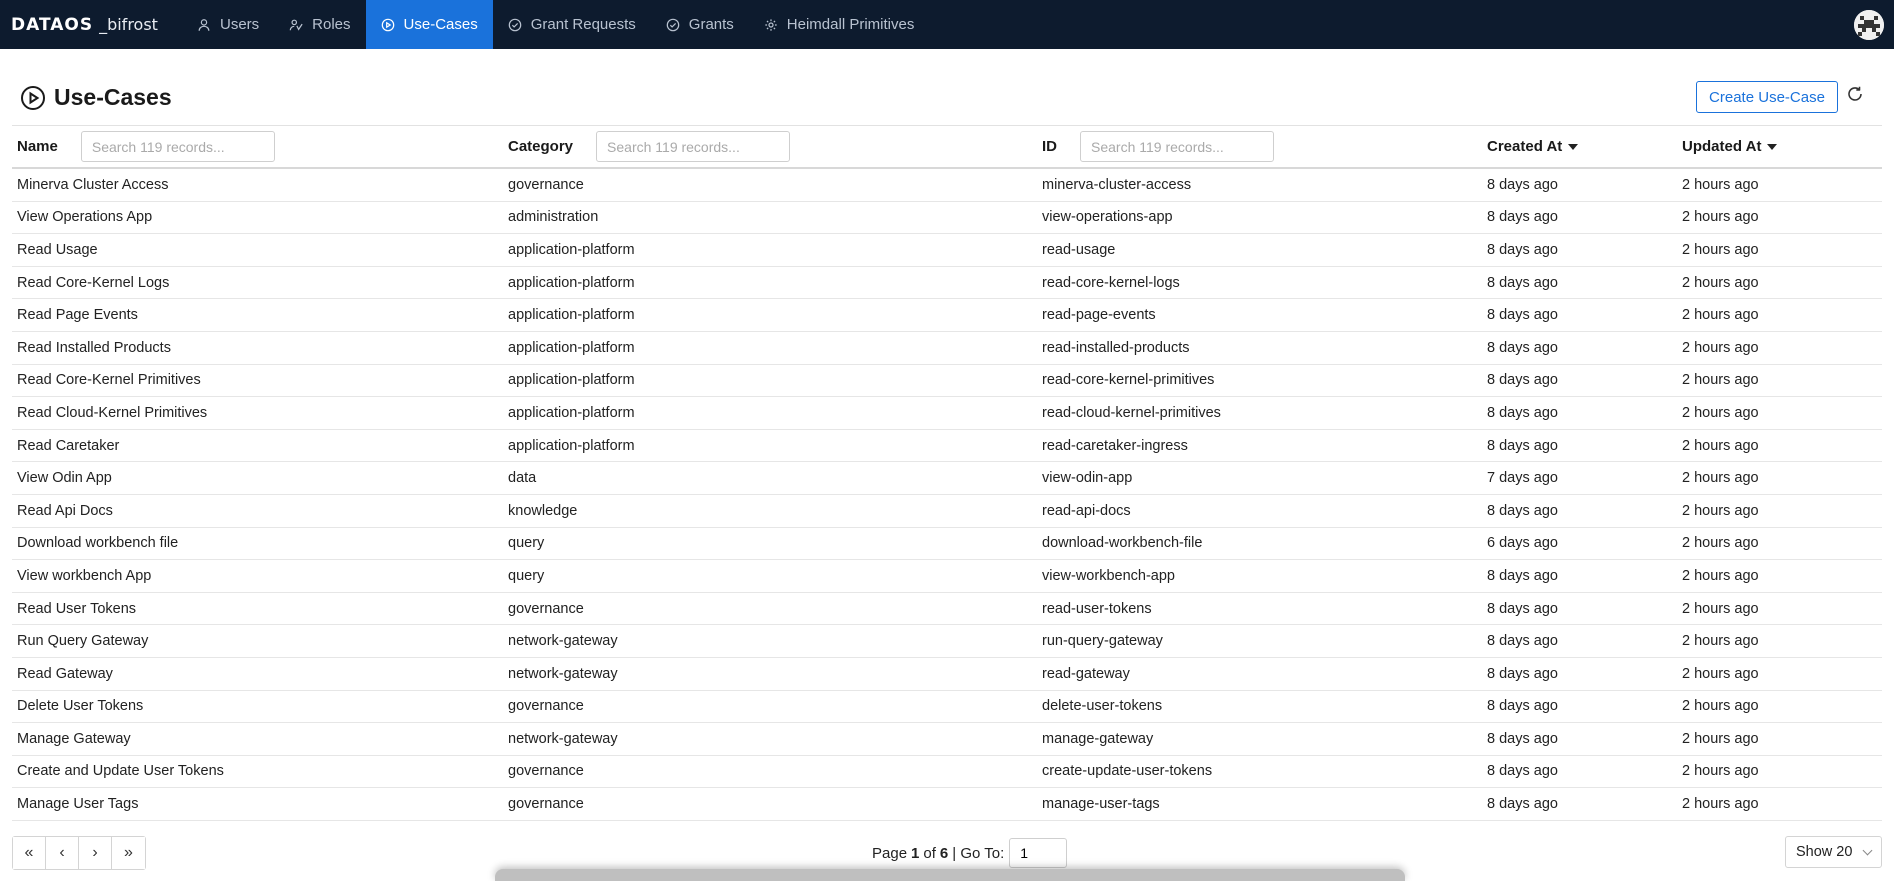 This screenshot has width=1894, height=881. What do you see at coordinates (1573, 147) in the screenshot?
I see `sort-desc-icon` at bounding box center [1573, 147].